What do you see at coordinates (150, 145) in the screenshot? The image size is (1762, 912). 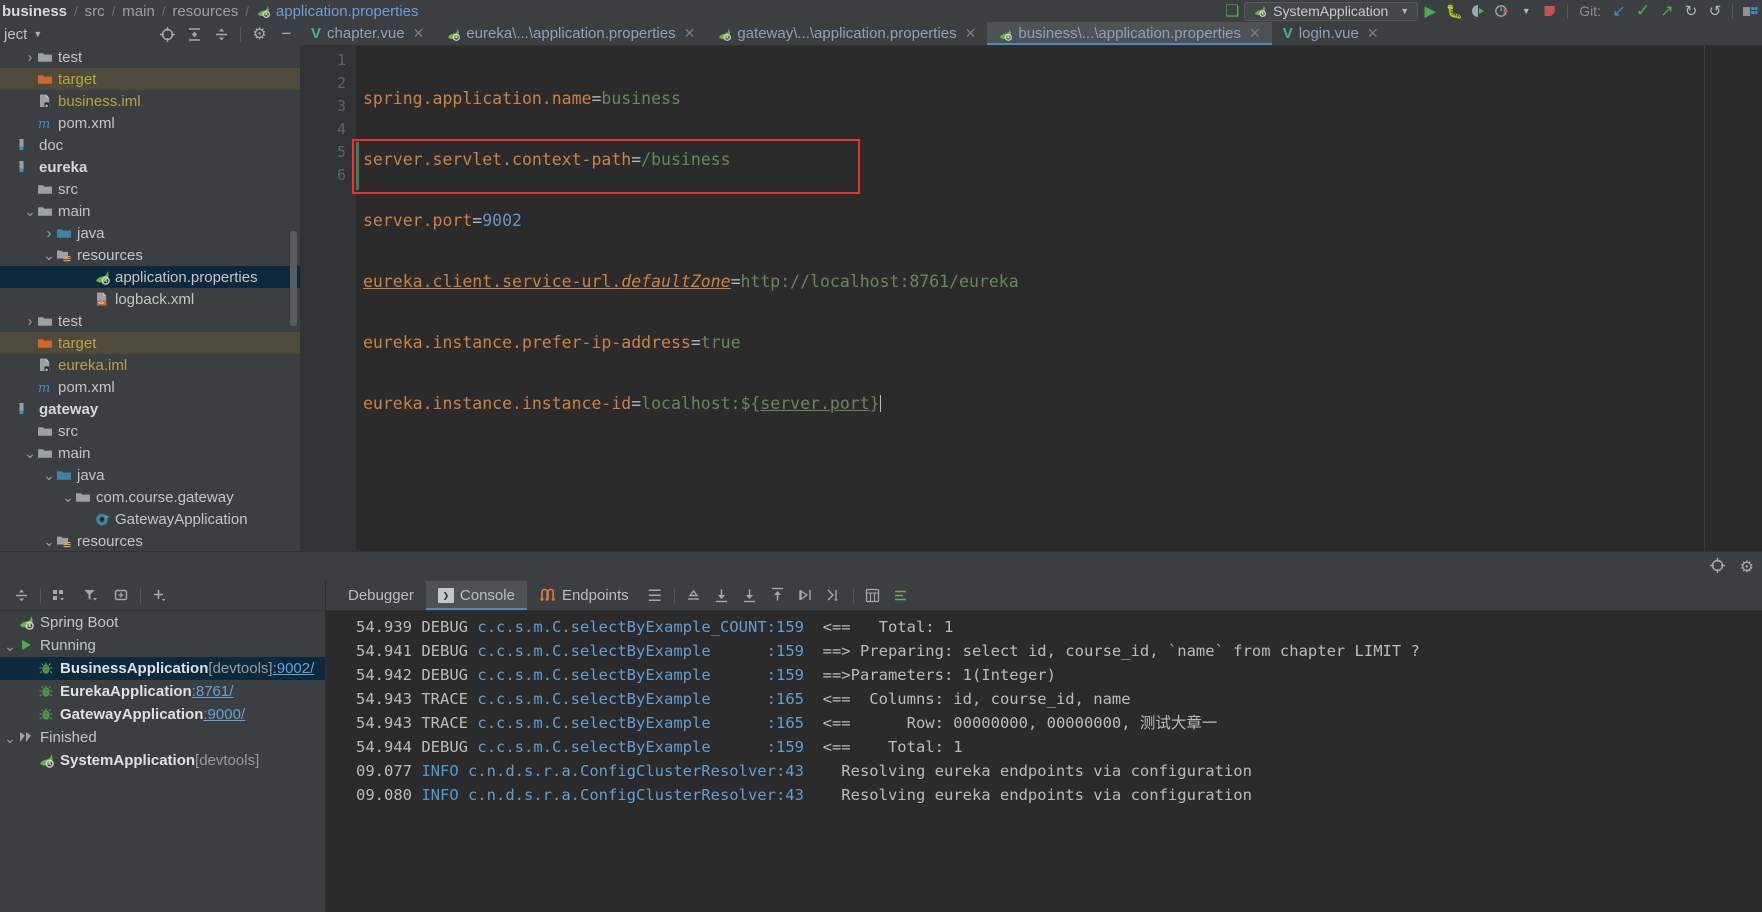 I see `tree-node-doc: · doc` at bounding box center [150, 145].